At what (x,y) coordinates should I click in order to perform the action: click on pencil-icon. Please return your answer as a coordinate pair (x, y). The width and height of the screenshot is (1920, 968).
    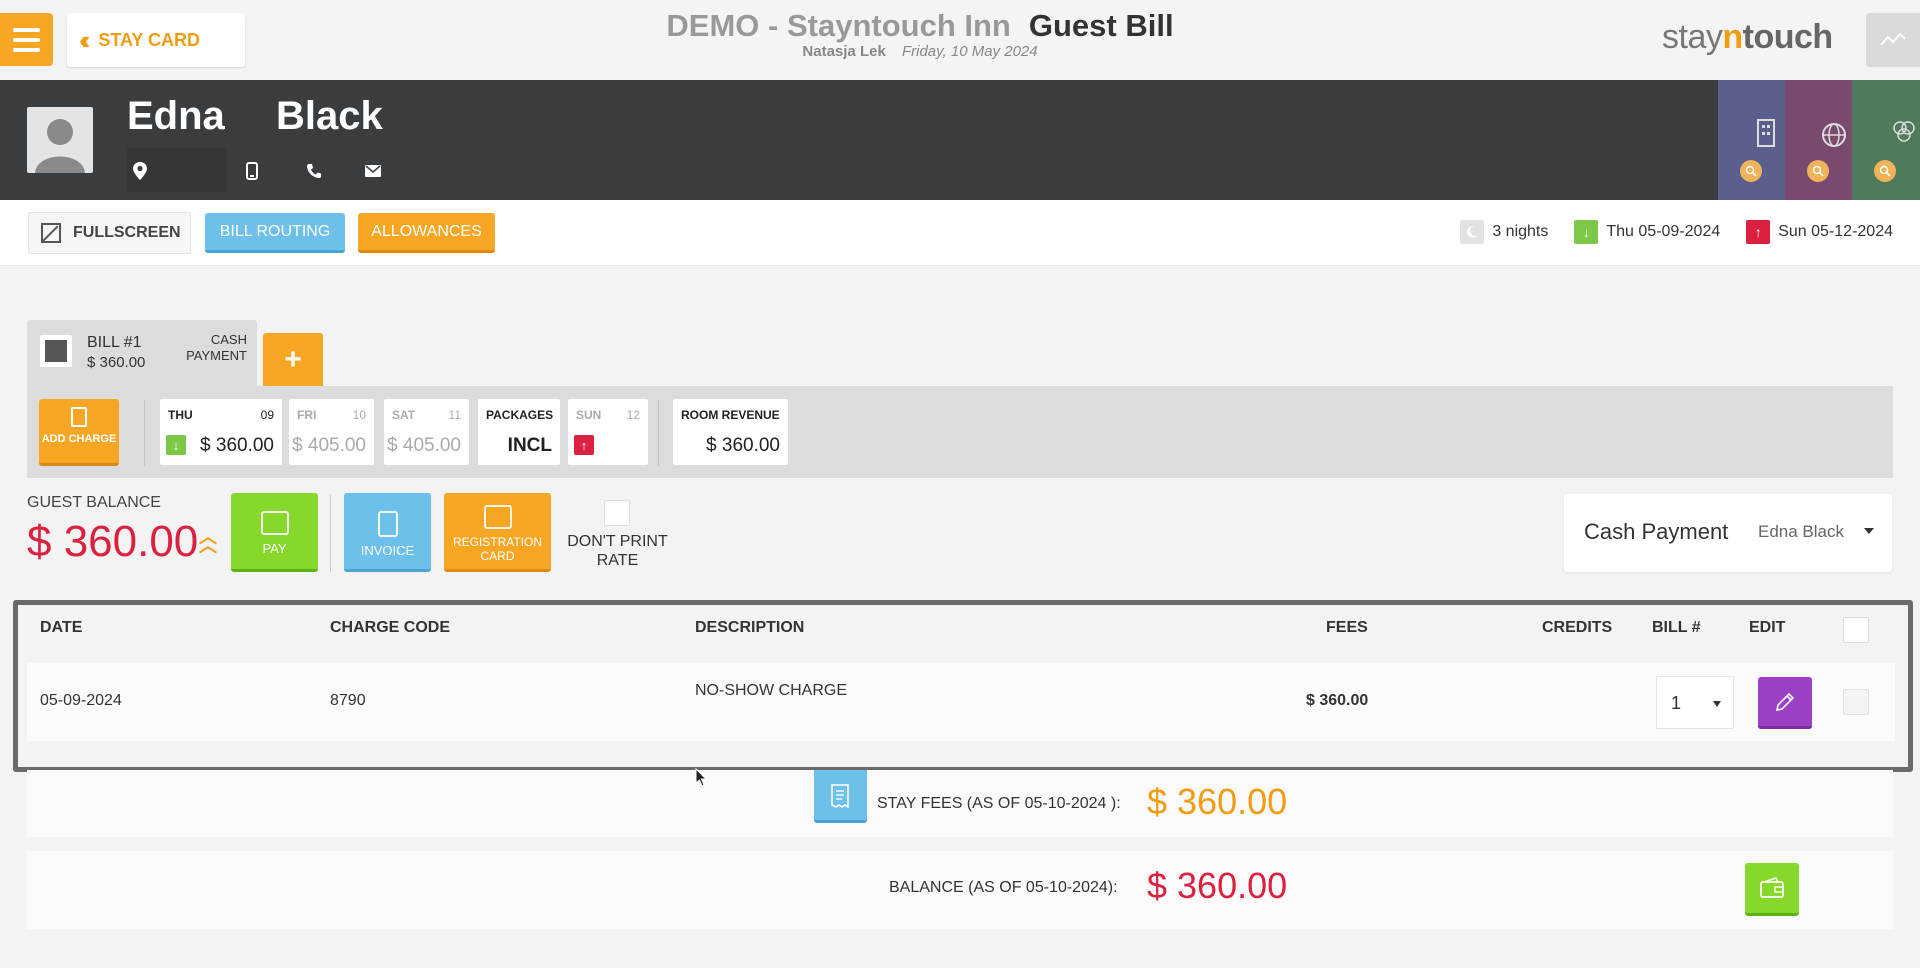
    Looking at the image, I should click on (1785, 701).